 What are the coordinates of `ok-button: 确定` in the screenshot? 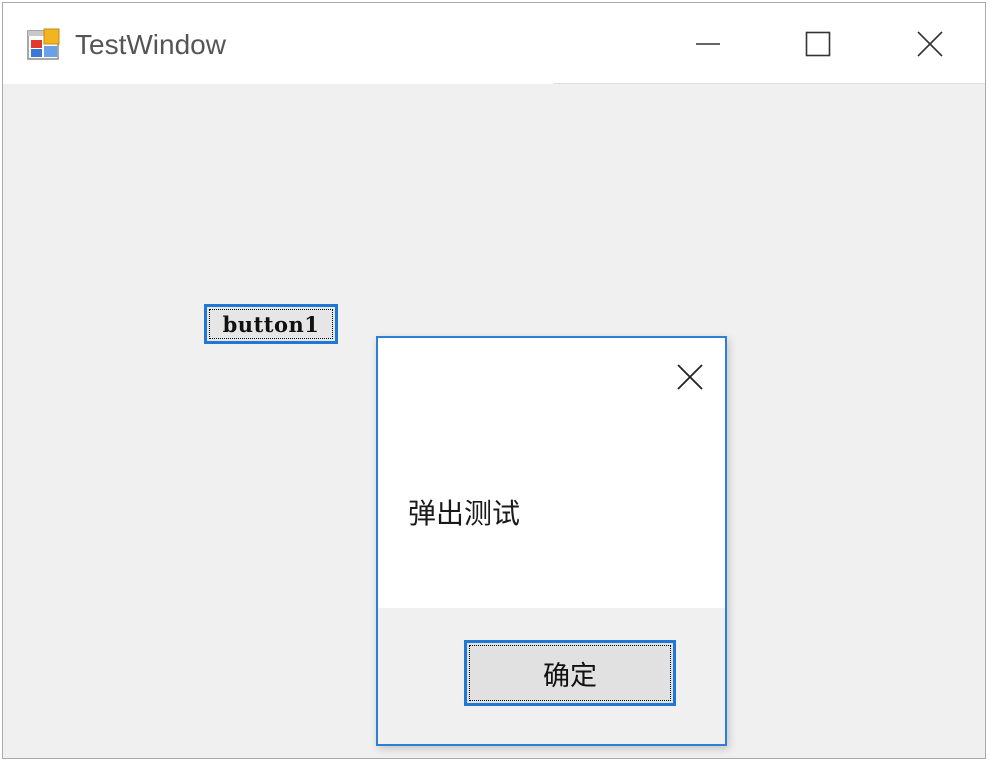 It's located at (570, 673).